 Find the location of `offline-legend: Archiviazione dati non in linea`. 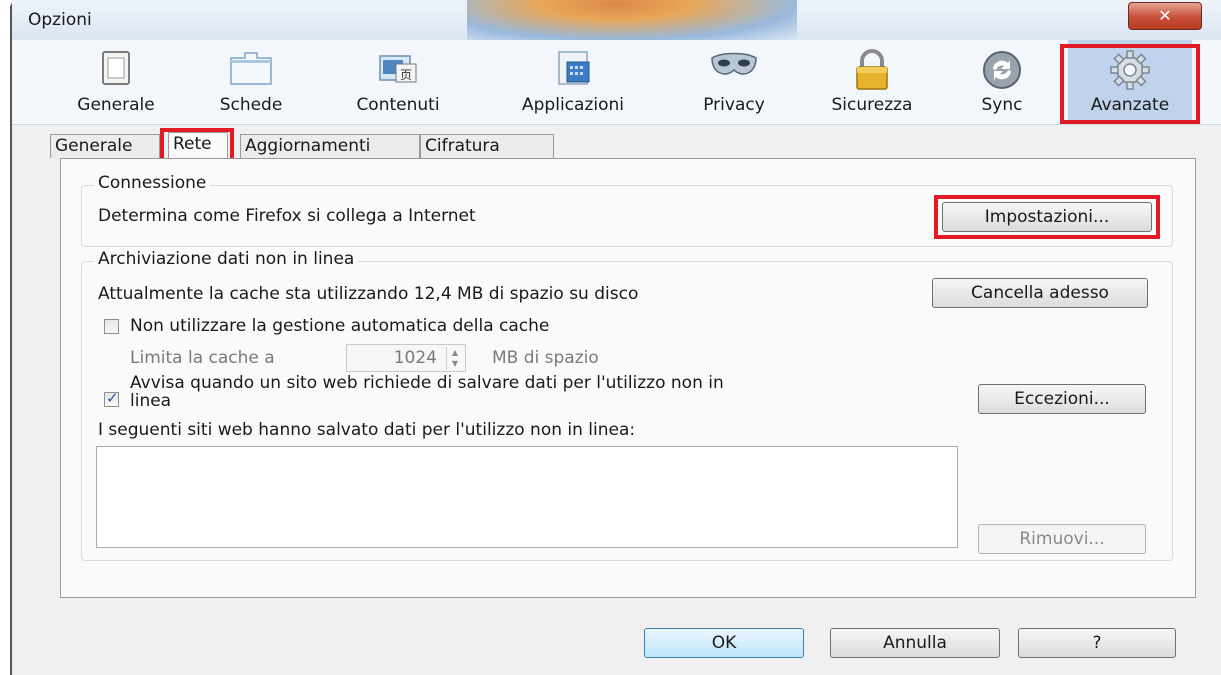

offline-legend: Archiviazione dati non in linea is located at coordinates (226, 259).